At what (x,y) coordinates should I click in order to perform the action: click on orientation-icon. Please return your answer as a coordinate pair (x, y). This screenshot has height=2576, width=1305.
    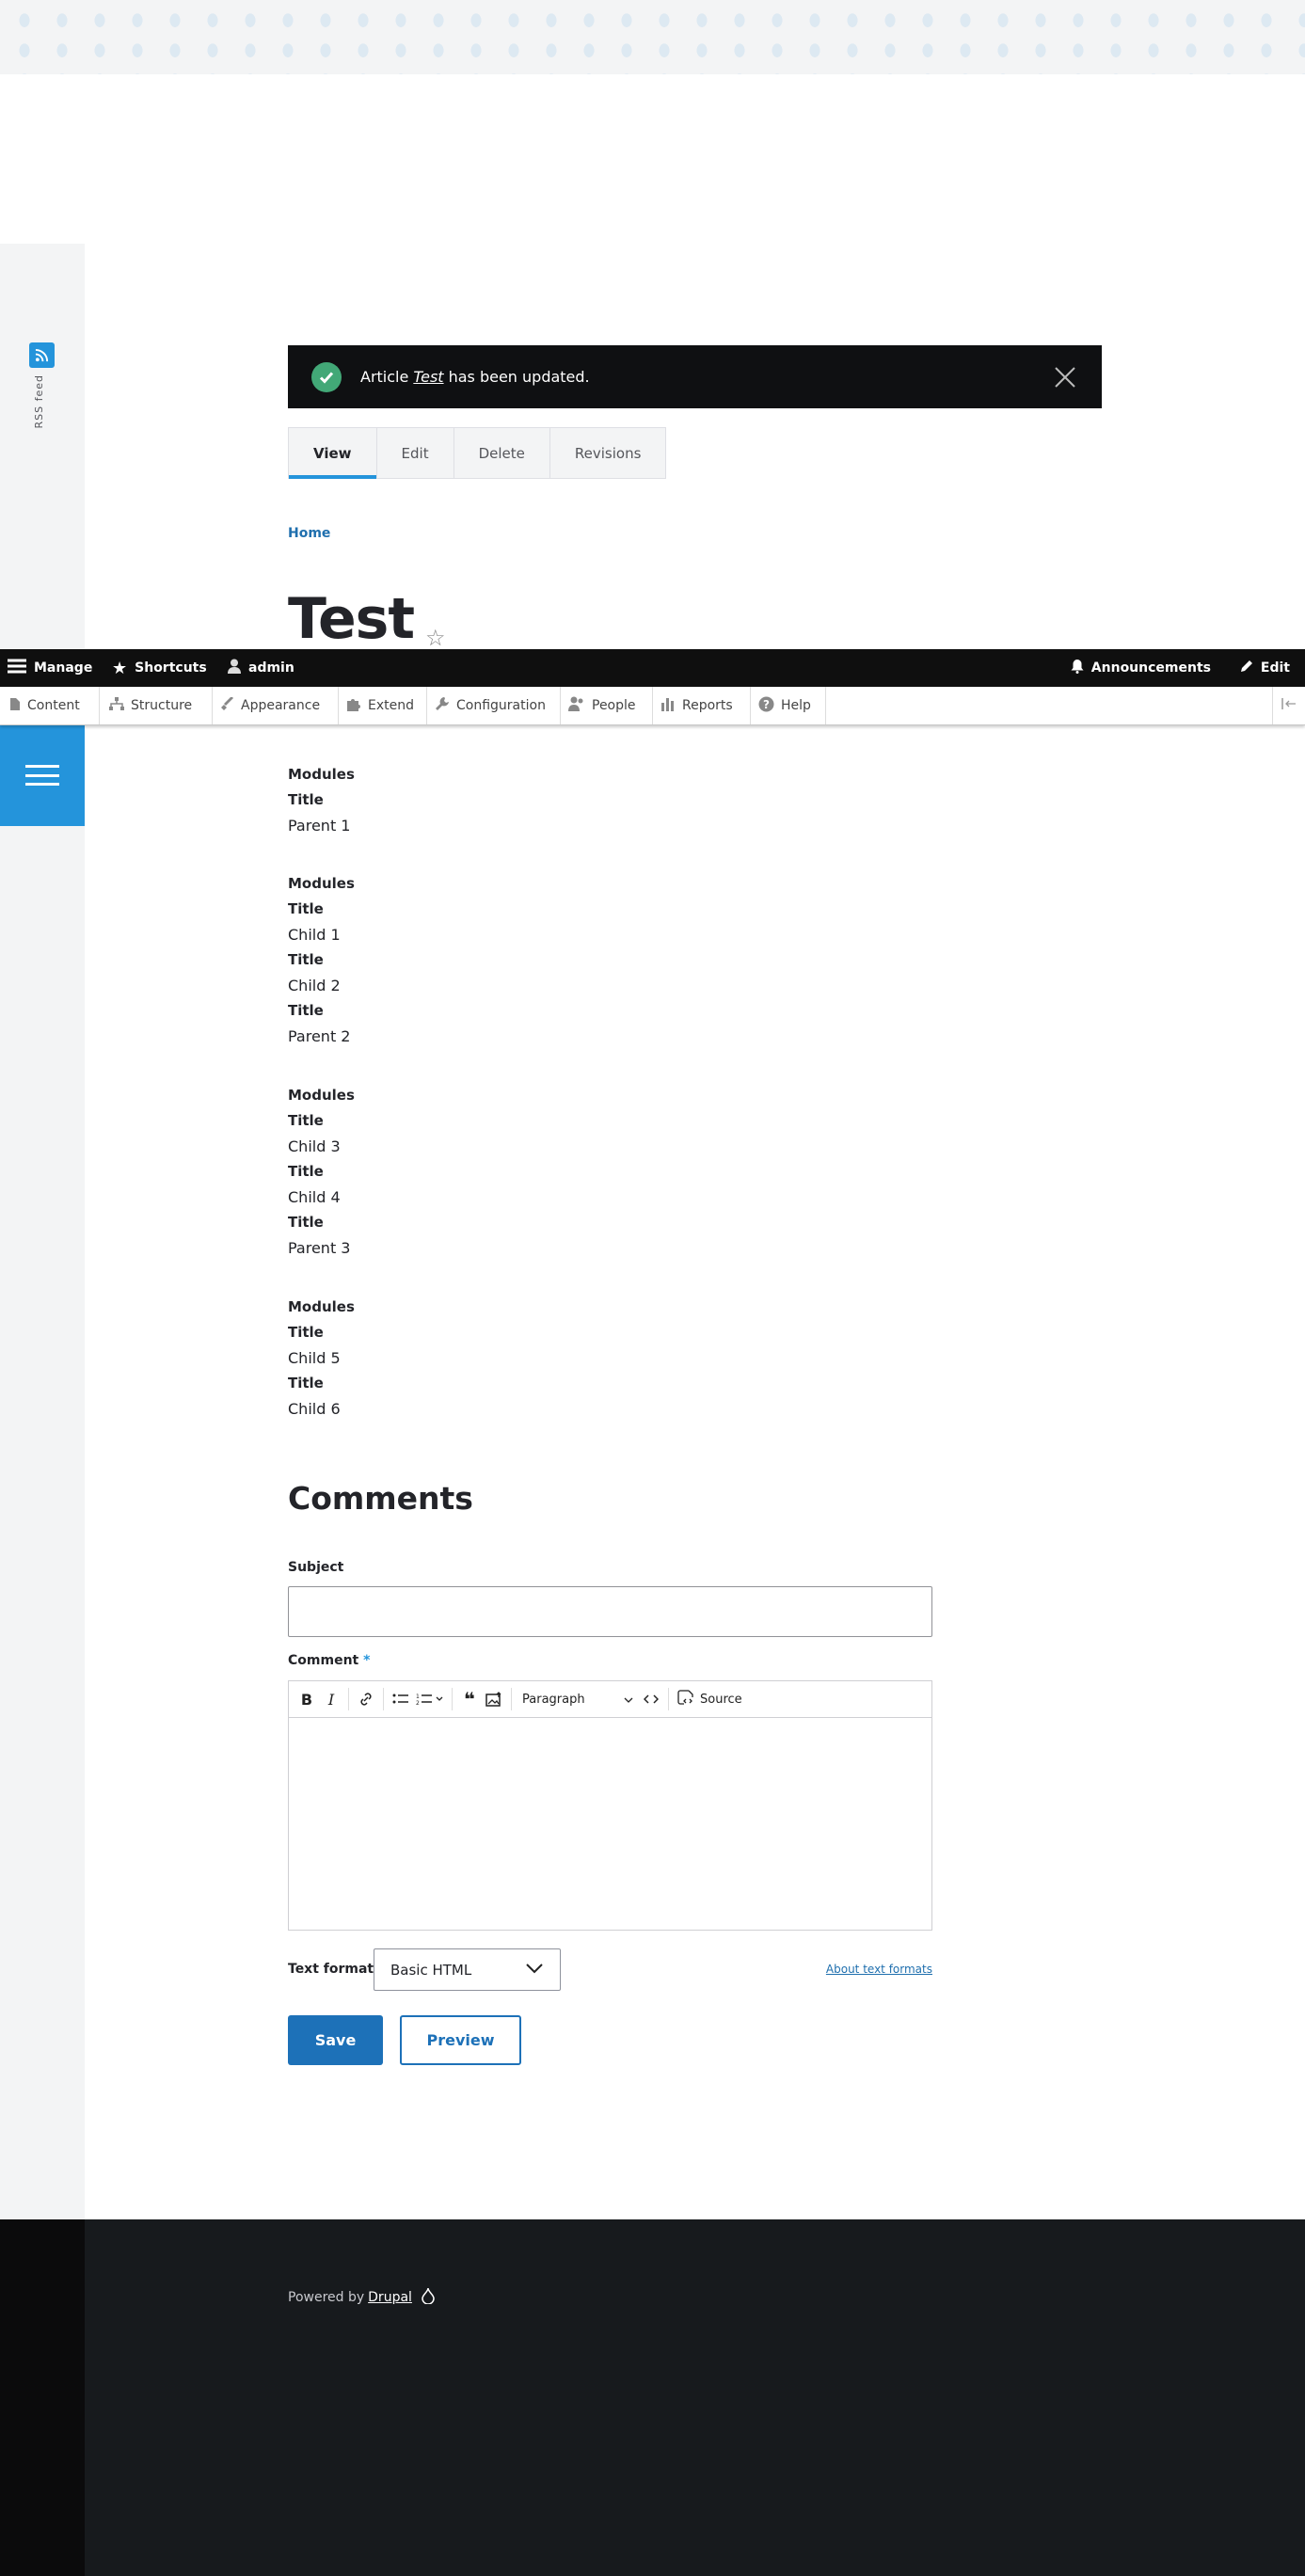
    Looking at the image, I should click on (1289, 705).